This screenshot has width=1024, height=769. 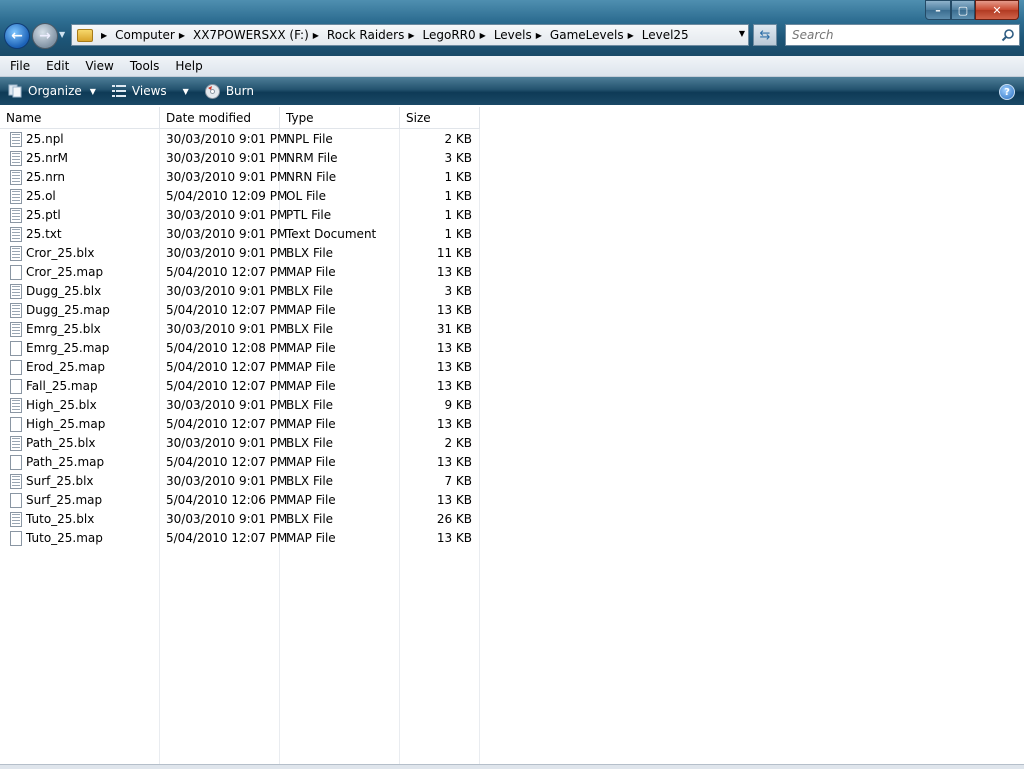 What do you see at coordinates (458, 291) in the screenshot?
I see `file-size: 3 KB` at bounding box center [458, 291].